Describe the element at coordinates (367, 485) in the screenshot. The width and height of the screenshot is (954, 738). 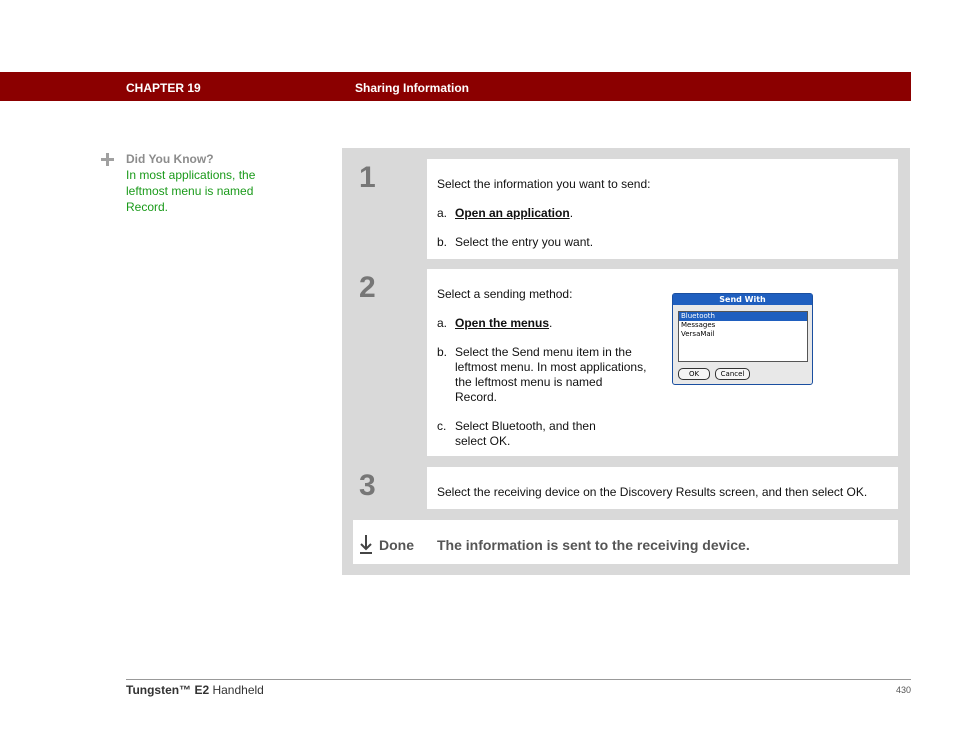
I see `step-number: 3` at that location.